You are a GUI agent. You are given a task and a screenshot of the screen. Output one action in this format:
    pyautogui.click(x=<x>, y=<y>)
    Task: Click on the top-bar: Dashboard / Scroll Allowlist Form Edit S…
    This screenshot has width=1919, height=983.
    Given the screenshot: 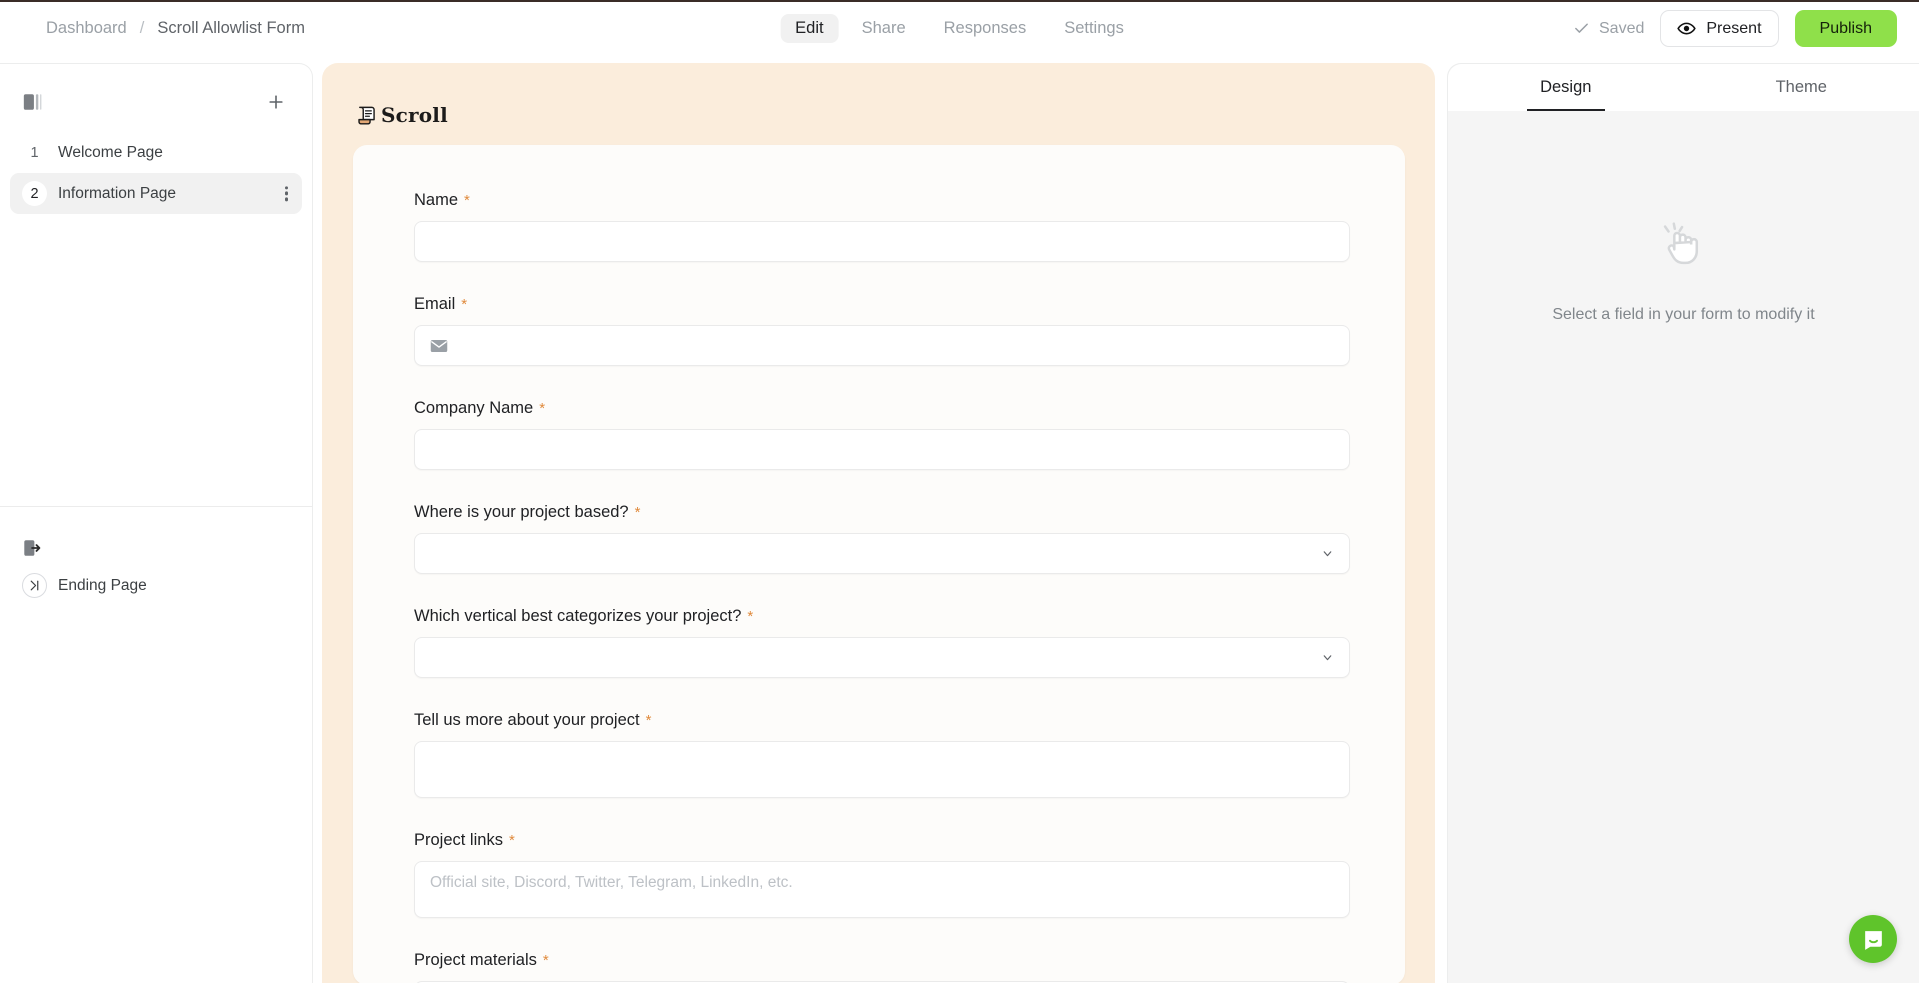 What is the action you would take?
    pyautogui.click(x=959, y=28)
    